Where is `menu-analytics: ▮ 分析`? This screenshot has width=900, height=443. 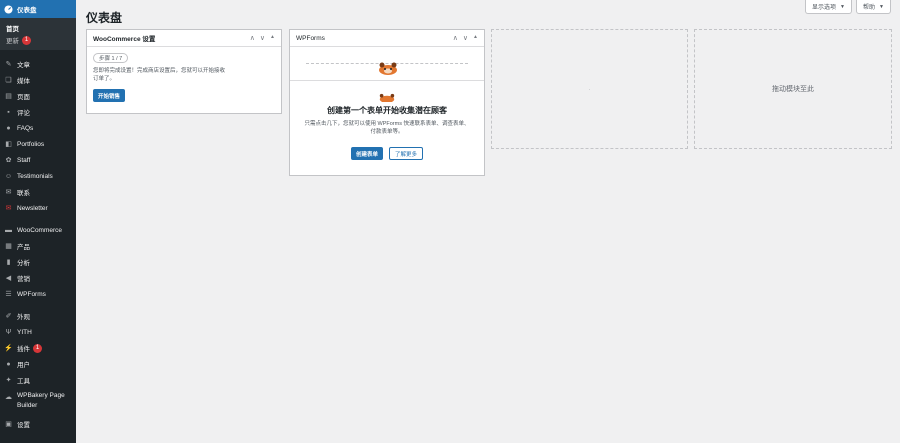 menu-analytics: ▮ 分析 is located at coordinates (38, 262).